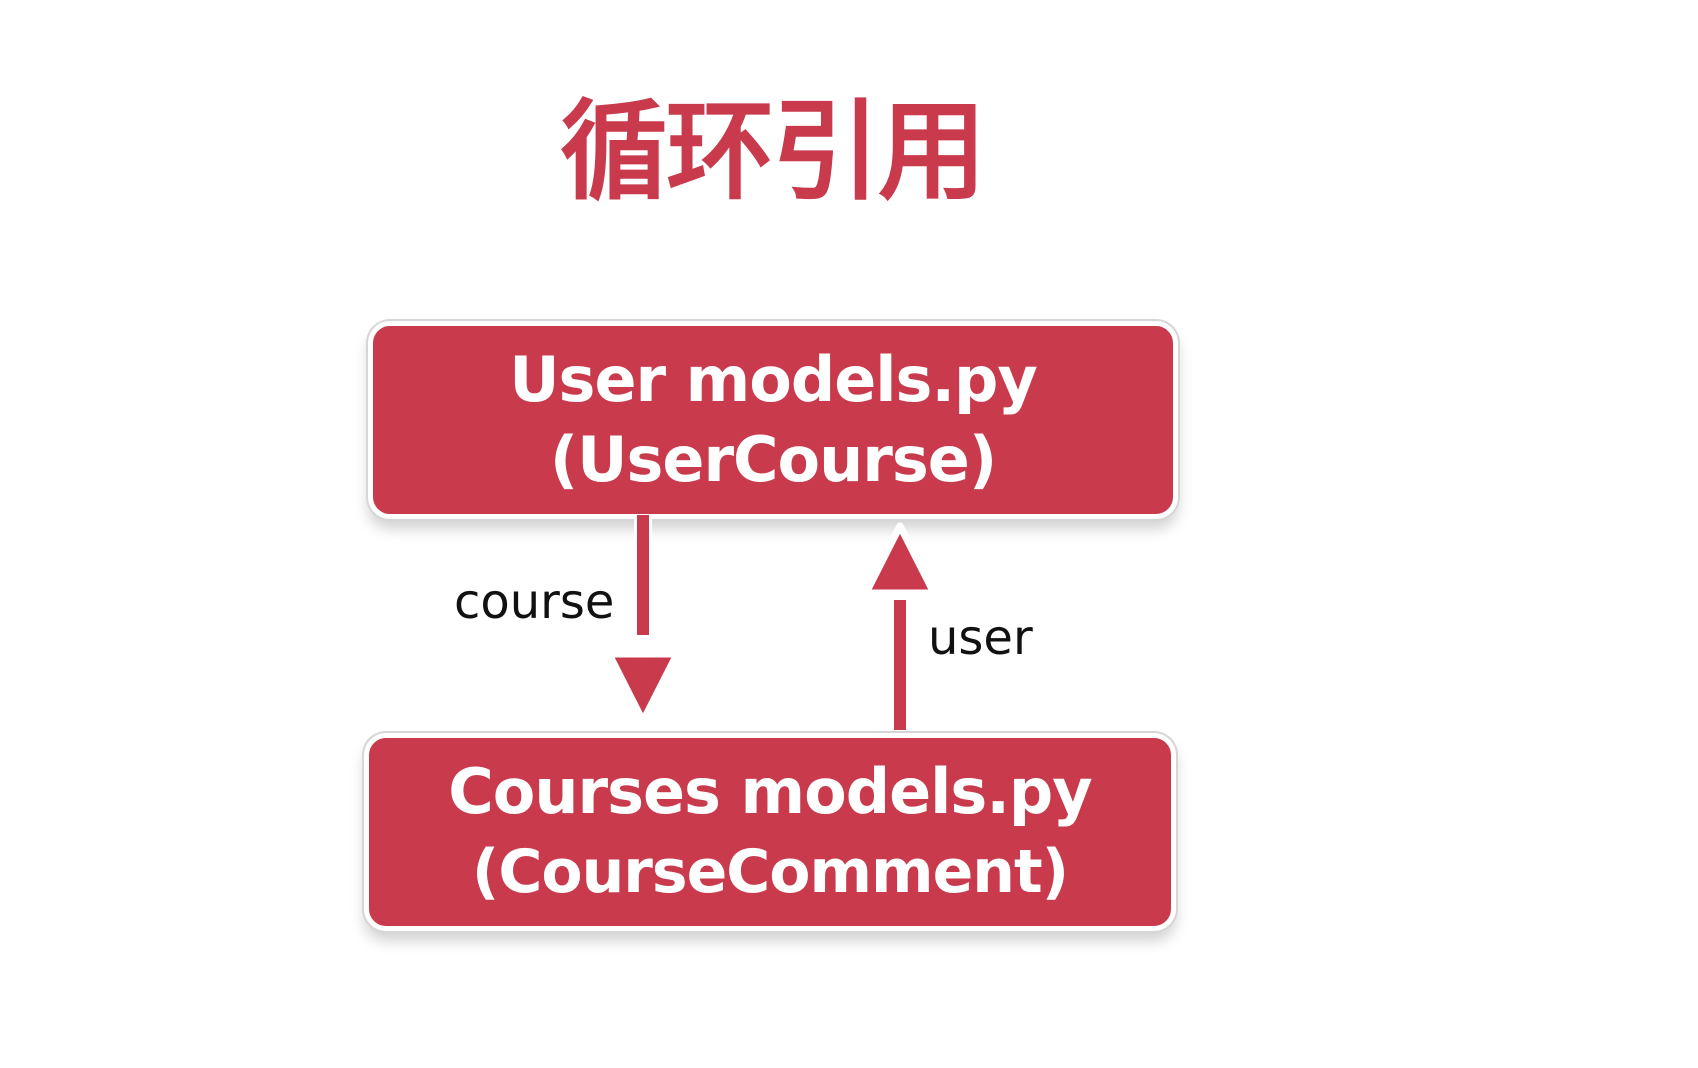 This screenshot has width=1698, height=1068. What do you see at coordinates (900, 559) in the screenshot?
I see `user-arrow-head` at bounding box center [900, 559].